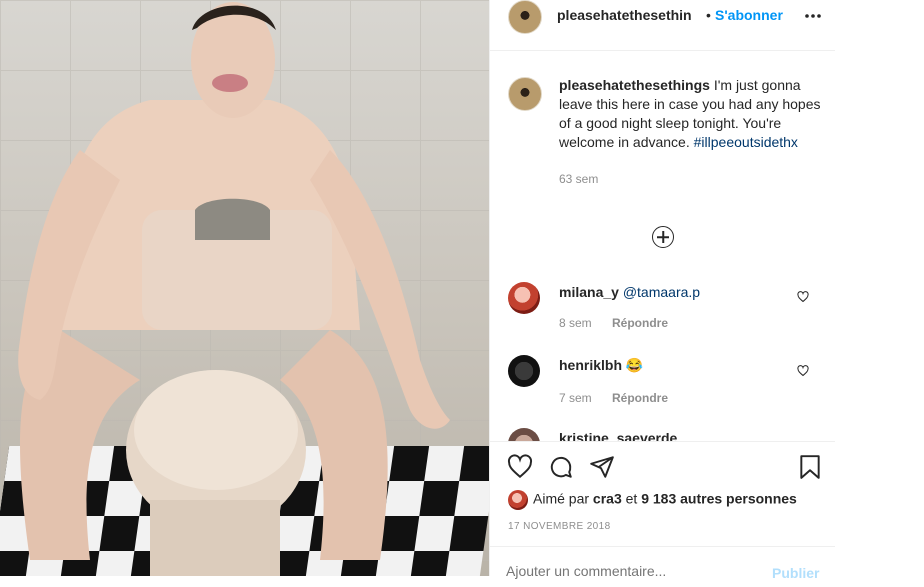  I want to click on save-bookmark-icon, so click(810, 467).